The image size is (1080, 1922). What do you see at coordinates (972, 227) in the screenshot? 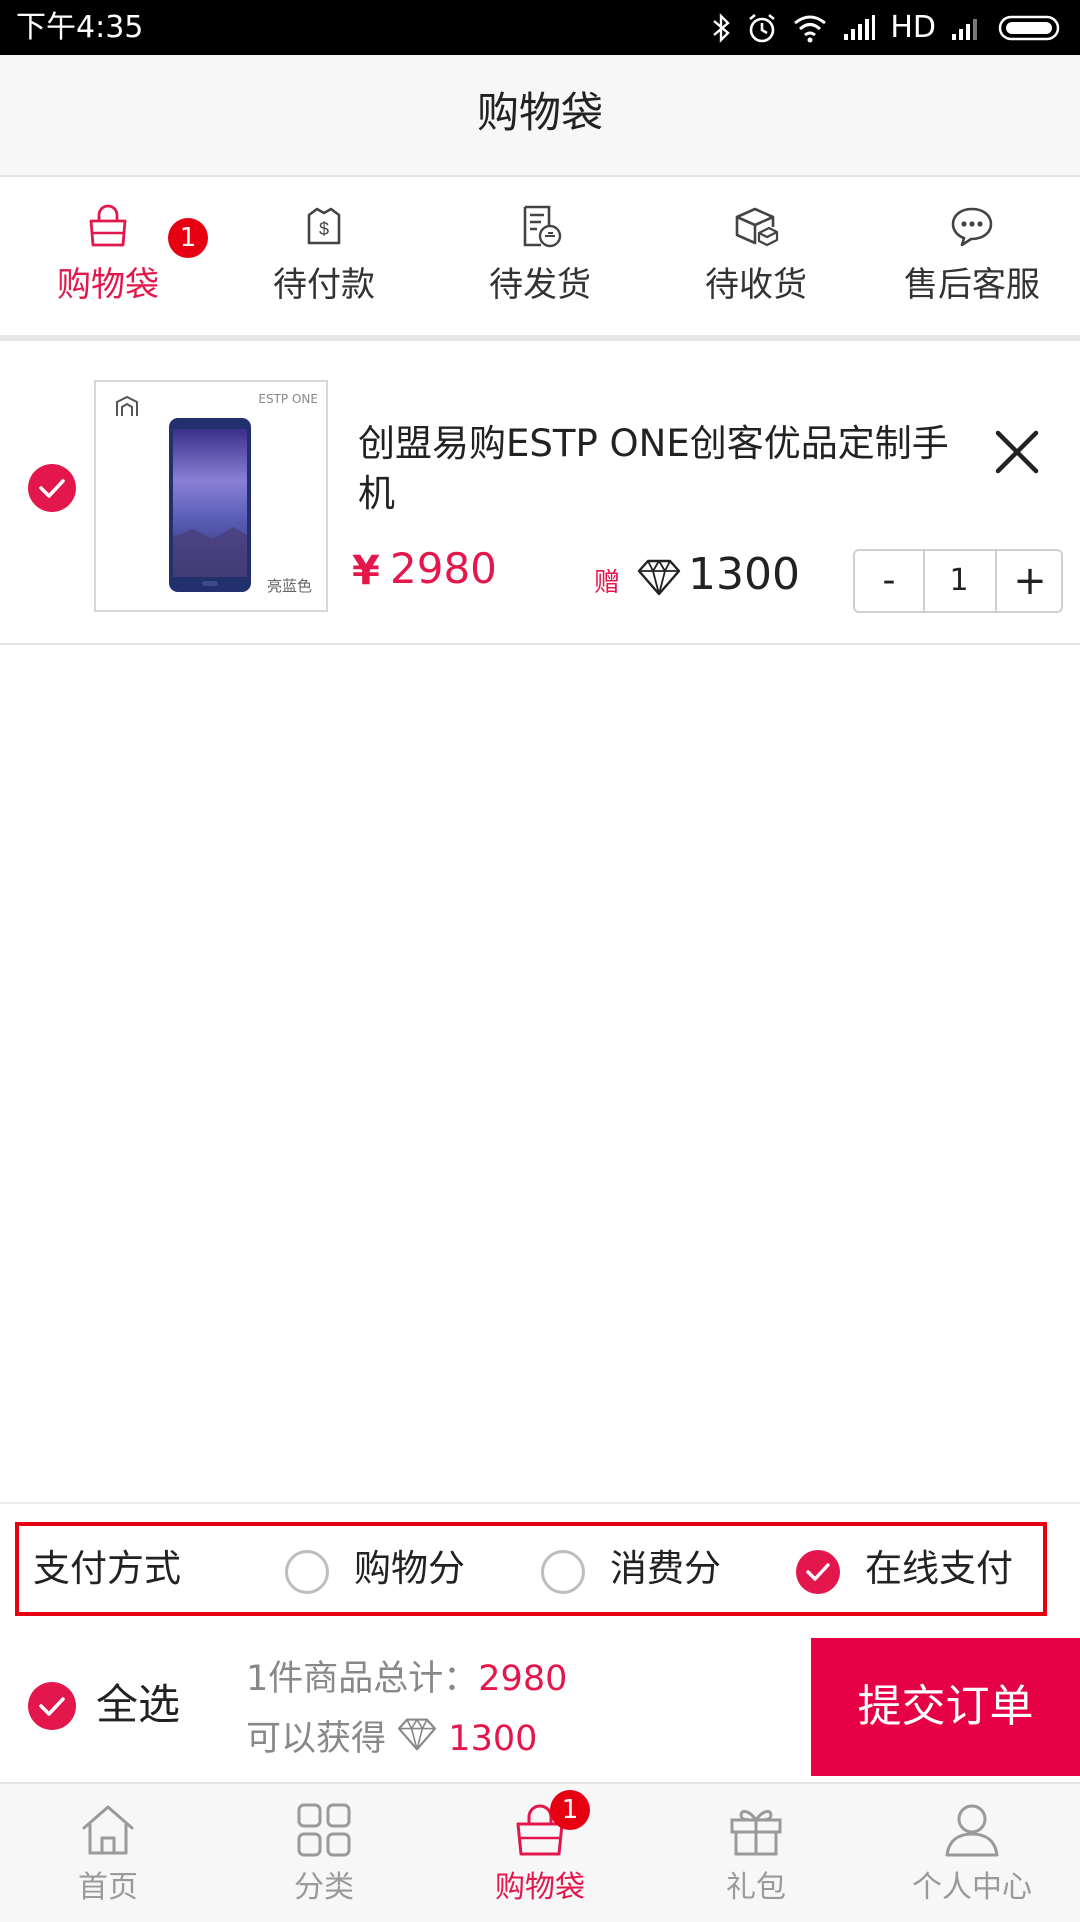
I see `customer-service-icon` at bounding box center [972, 227].